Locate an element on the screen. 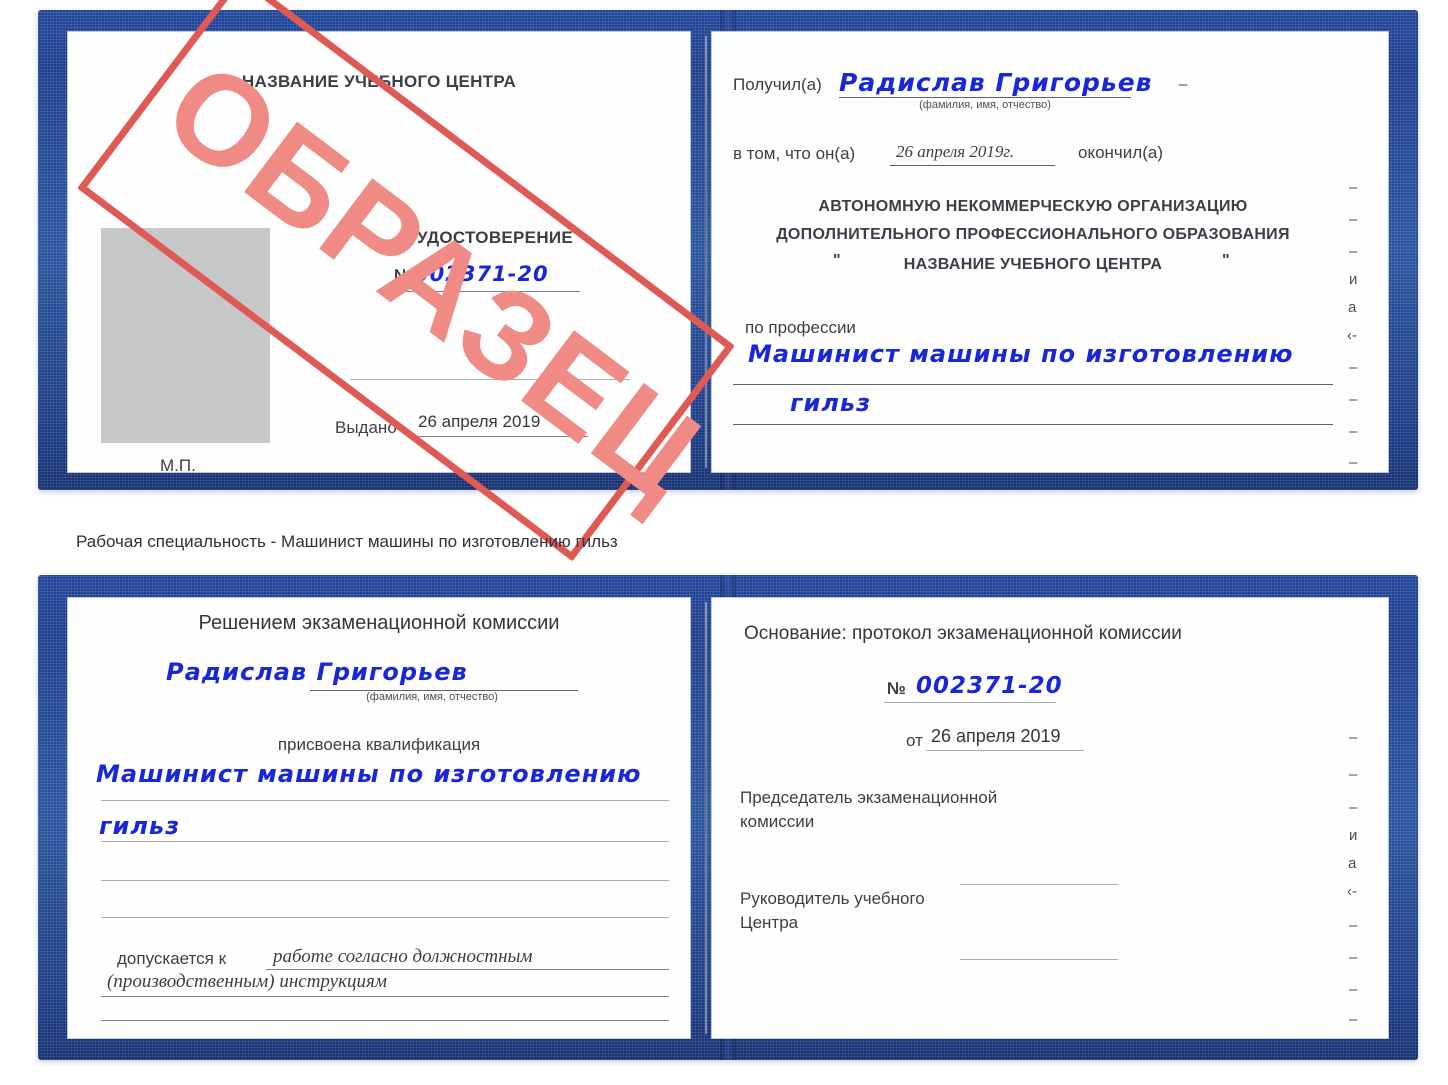 The height and width of the screenshot is (1085, 1448). top-left-issued-label: Выдано is located at coordinates (366, 427).